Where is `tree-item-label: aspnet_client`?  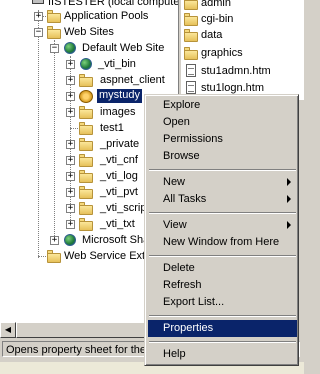 tree-item-label: aspnet_client is located at coordinates (132, 80).